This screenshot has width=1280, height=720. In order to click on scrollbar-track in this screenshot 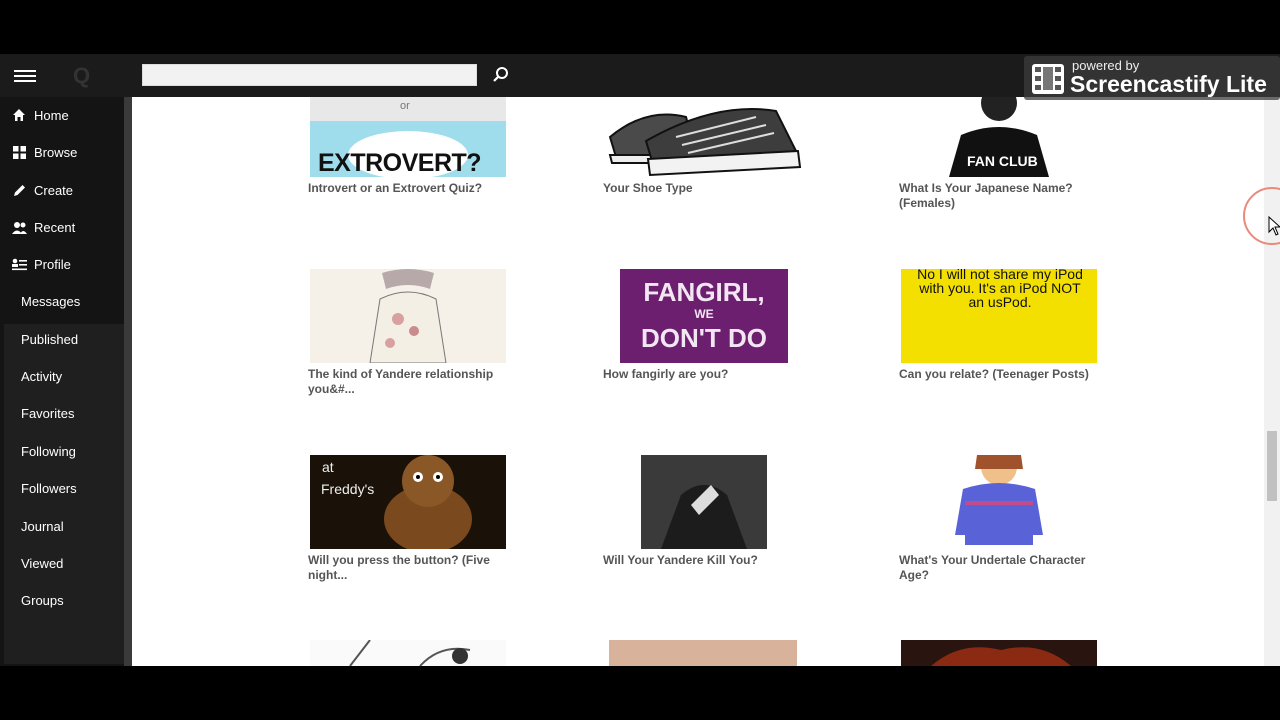, I will do `click(1272, 381)`.